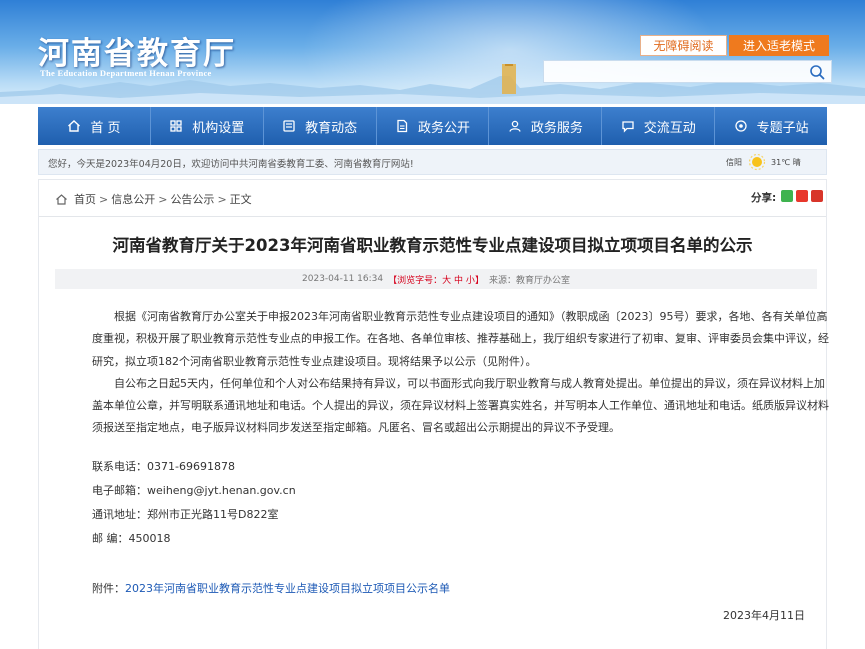  I want to click on attachment: 附件：2023年河南省职业教育示范性专业点建设项目拟立项项目公示名单, so click(271, 588).